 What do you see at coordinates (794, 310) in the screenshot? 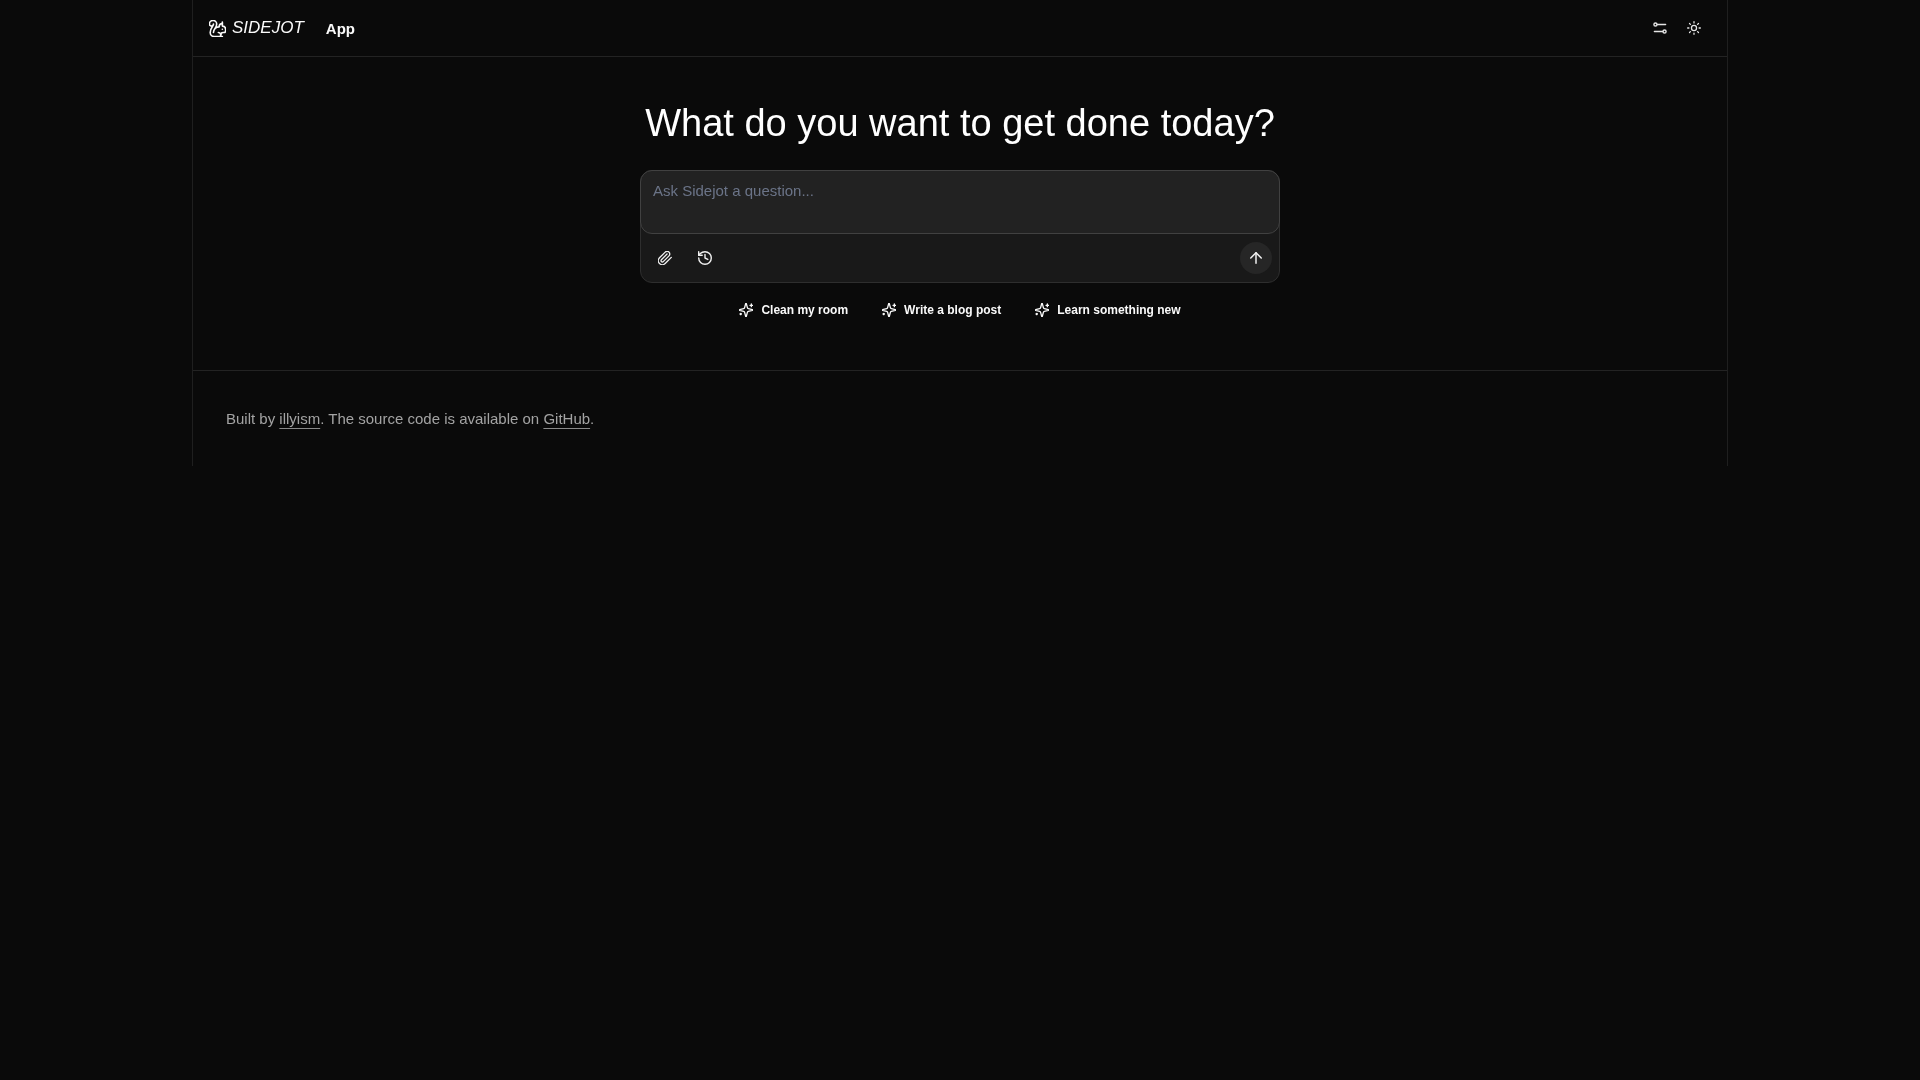
I see `suggestion-button: Clean my room` at bounding box center [794, 310].